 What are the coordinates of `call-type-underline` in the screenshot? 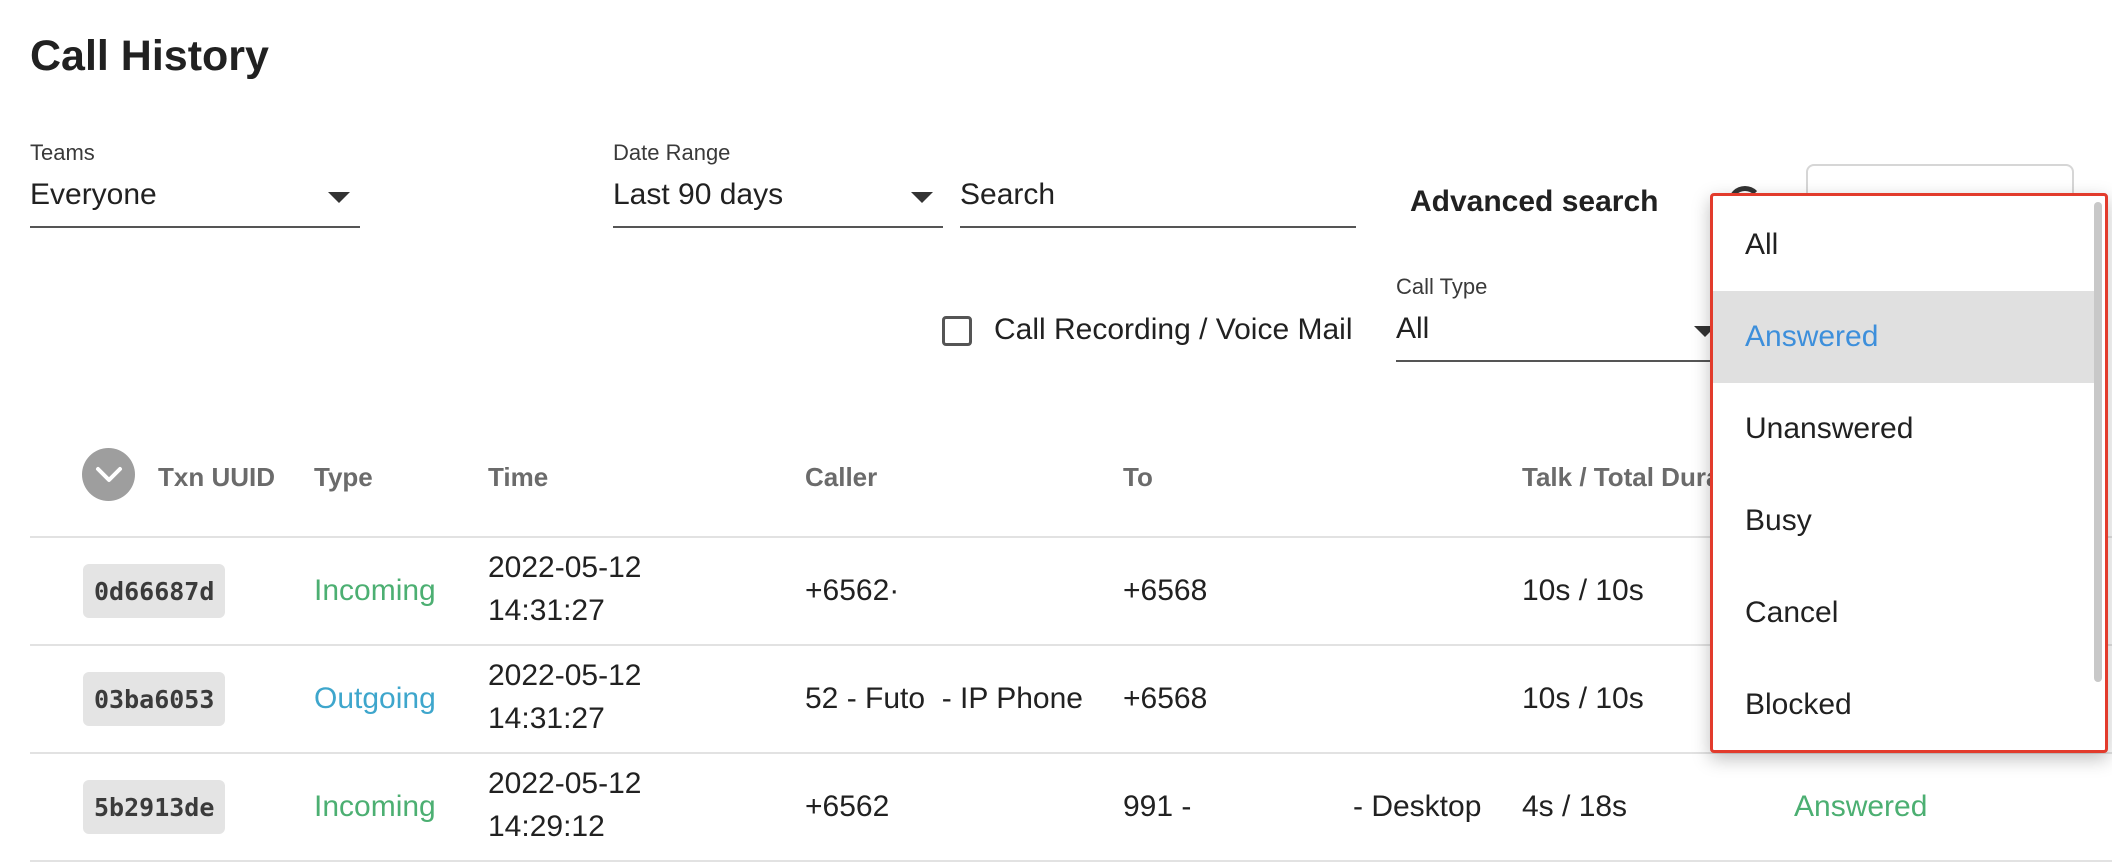 It's located at (1556, 361).